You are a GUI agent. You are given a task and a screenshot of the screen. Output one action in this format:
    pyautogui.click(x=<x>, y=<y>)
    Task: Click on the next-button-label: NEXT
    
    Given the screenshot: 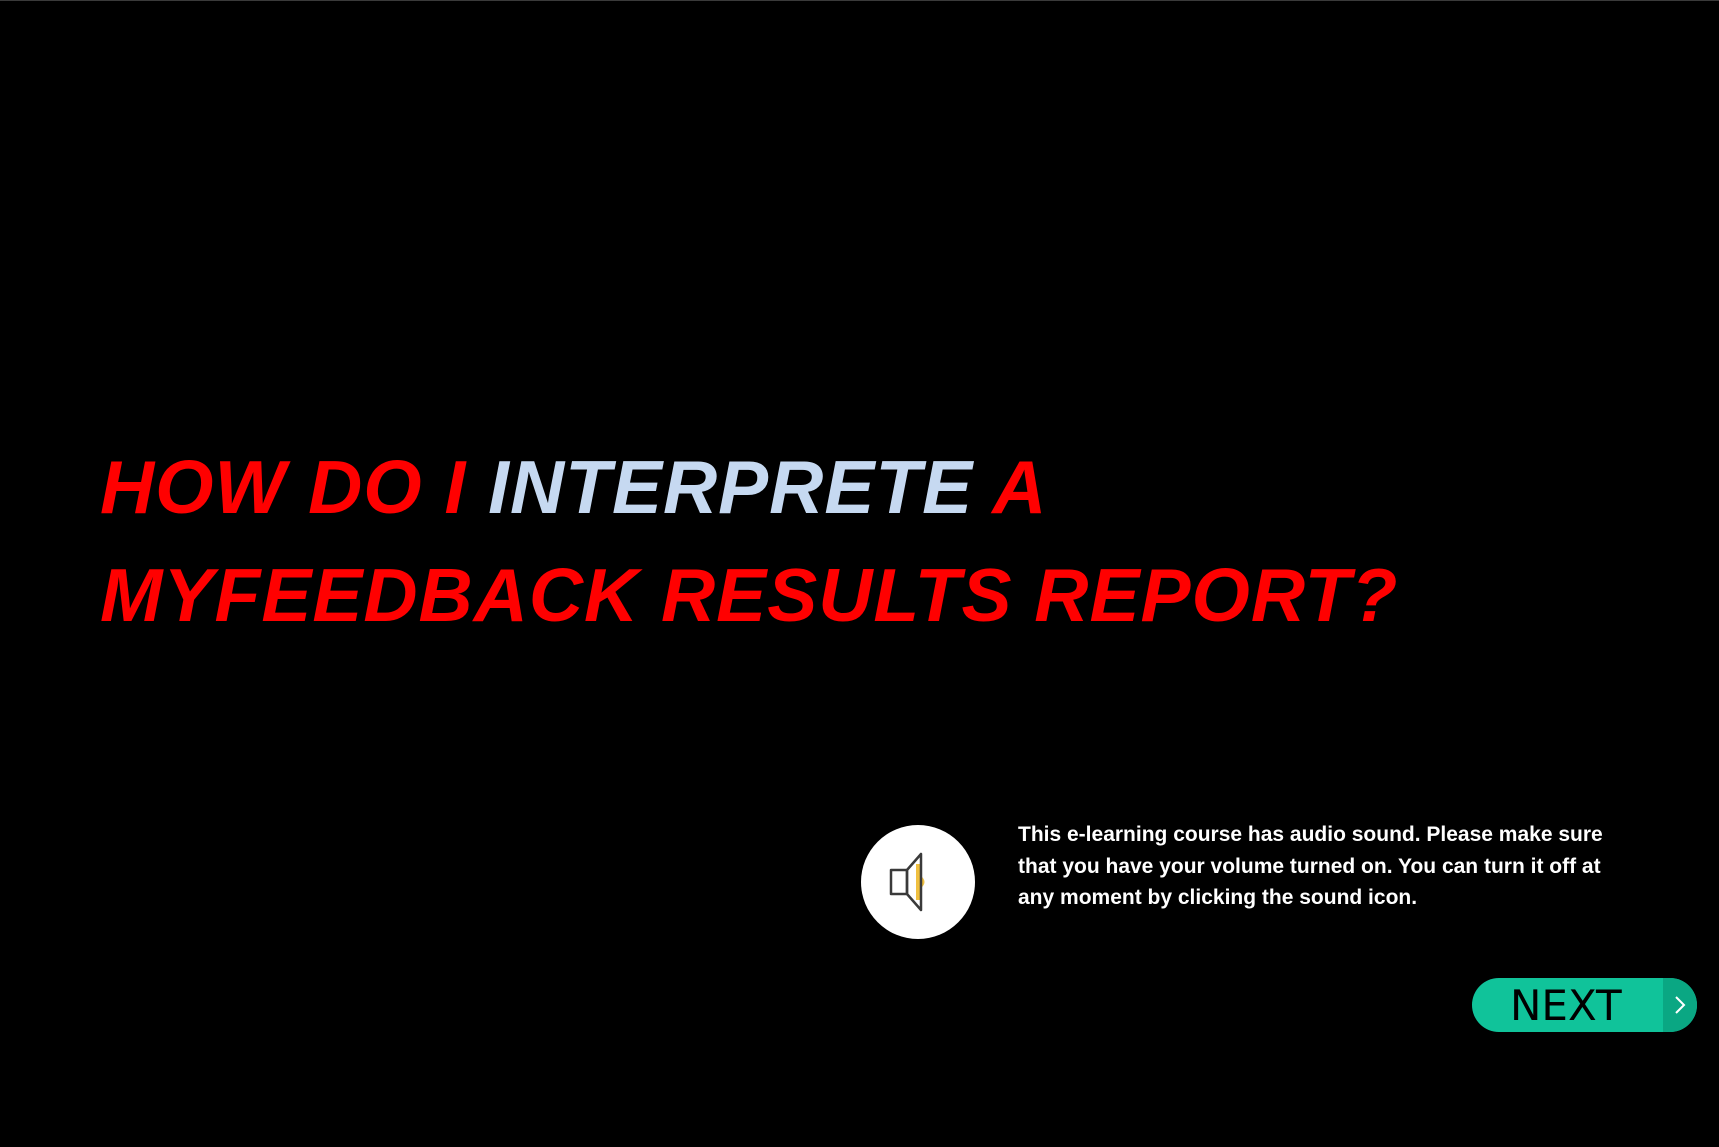 What is the action you would take?
    pyautogui.click(x=1566, y=1005)
    